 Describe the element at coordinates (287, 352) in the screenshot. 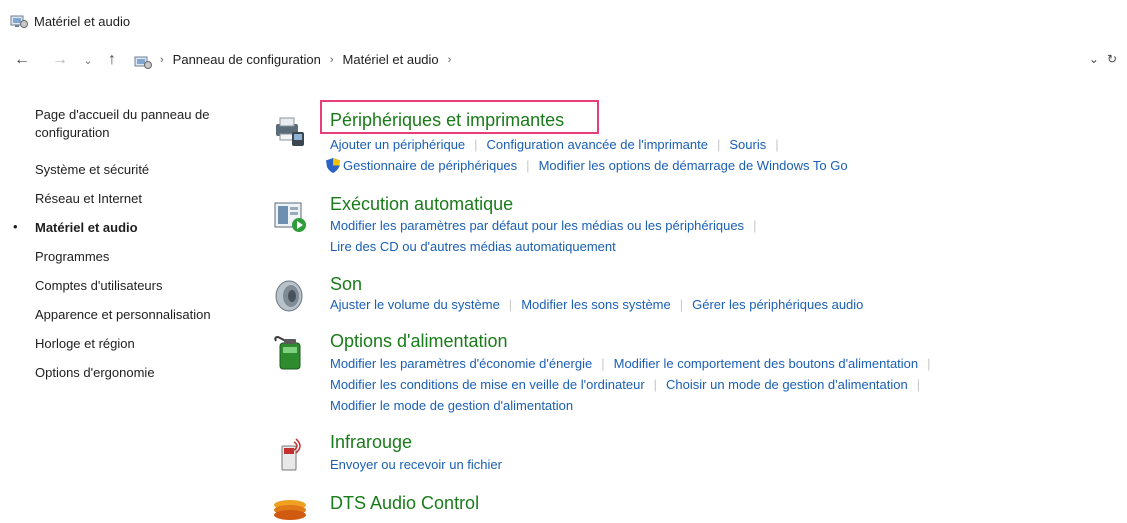

I see `battery-icon` at that location.